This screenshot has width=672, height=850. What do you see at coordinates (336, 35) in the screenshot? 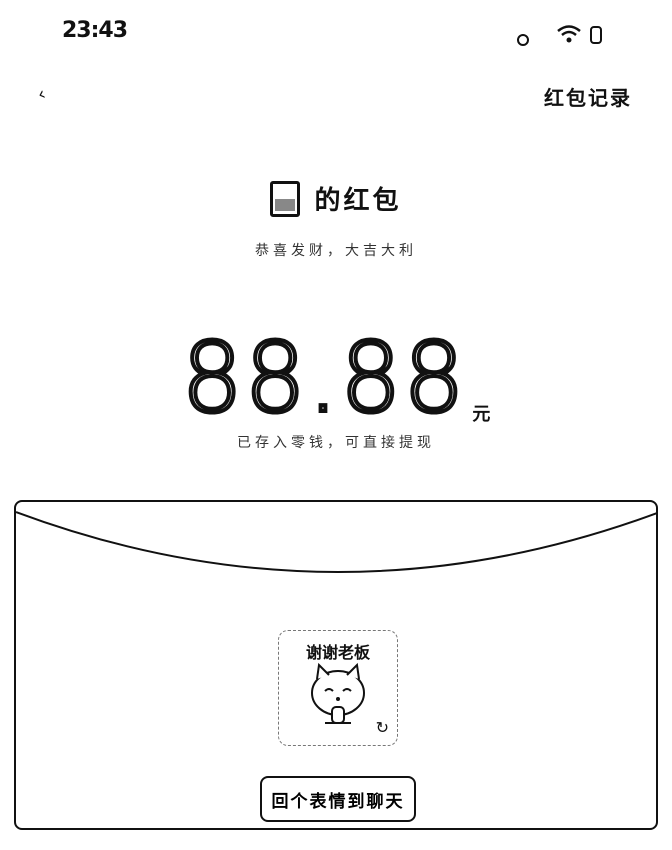
I see `status-bar: 23:43` at bounding box center [336, 35].